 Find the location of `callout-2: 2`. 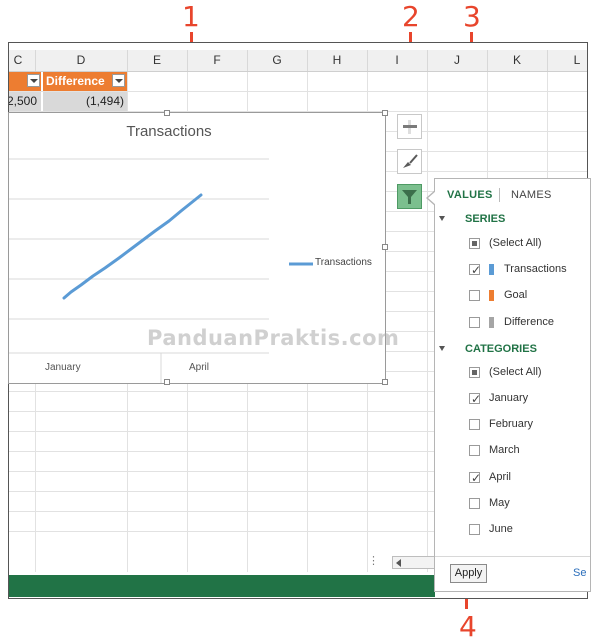

callout-2: 2 is located at coordinates (411, 16).